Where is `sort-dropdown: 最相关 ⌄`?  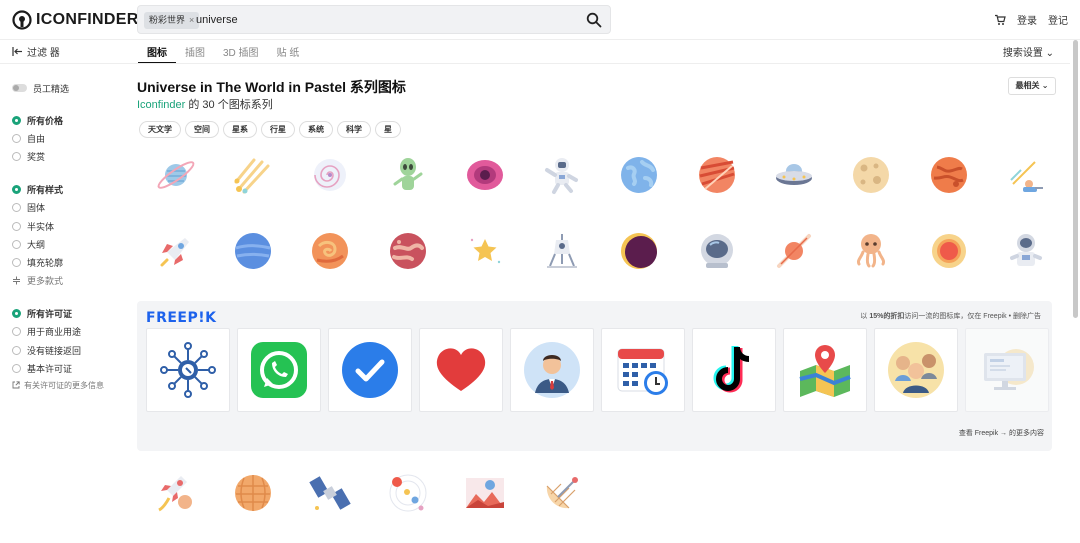 sort-dropdown: 最相关 ⌄ is located at coordinates (1032, 86).